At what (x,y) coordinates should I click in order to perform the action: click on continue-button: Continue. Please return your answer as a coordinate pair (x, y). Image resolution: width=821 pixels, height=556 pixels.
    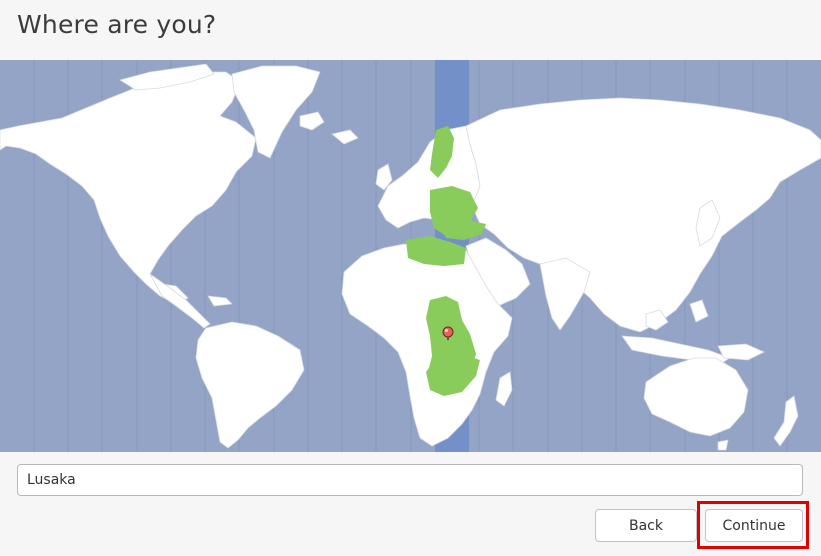
    Looking at the image, I should click on (754, 525).